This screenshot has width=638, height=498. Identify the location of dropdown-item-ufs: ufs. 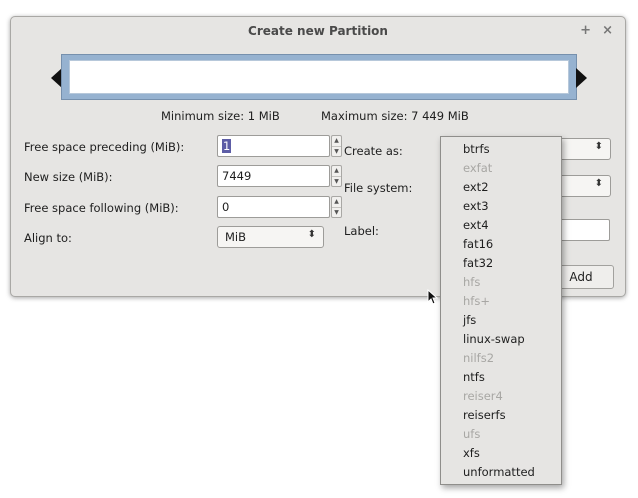
(472, 434).